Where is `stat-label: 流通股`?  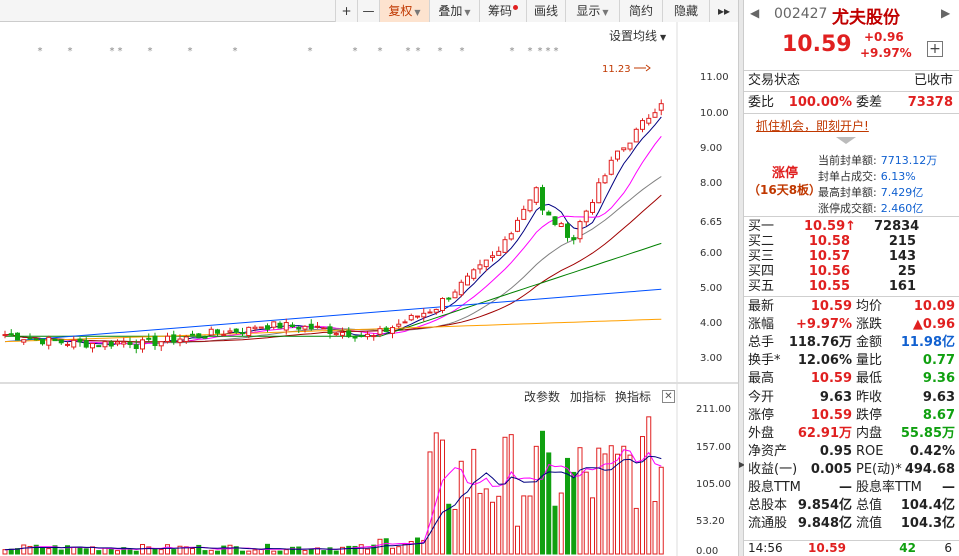 stat-label: 流通股 is located at coordinates (768, 524).